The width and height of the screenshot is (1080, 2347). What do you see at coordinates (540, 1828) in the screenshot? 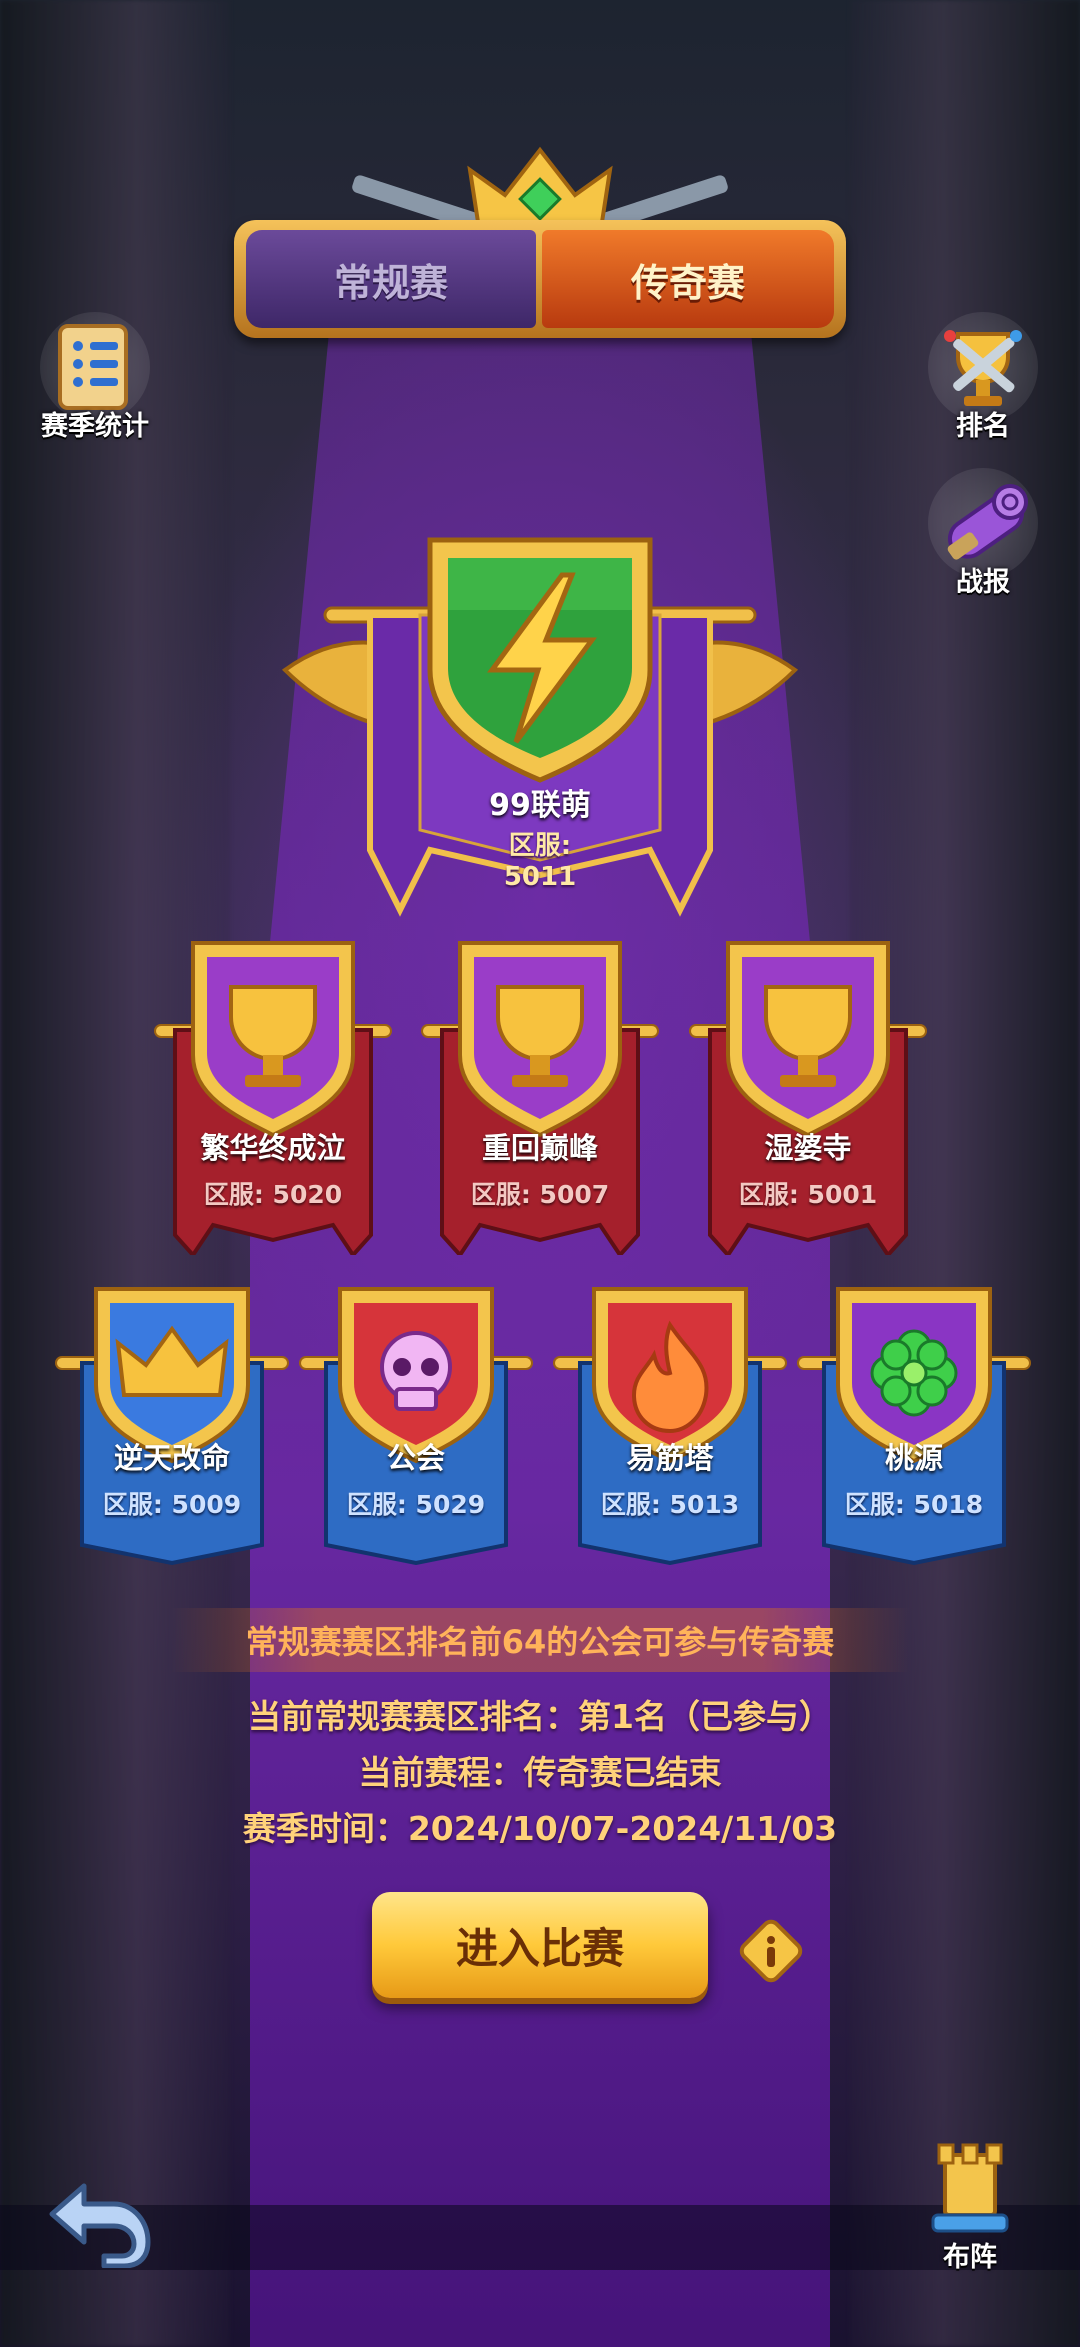
I see `season-time-text: 赛季时间：2024/10/07-2024/11/03` at bounding box center [540, 1828].